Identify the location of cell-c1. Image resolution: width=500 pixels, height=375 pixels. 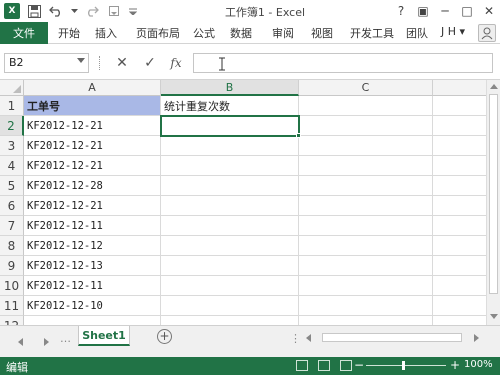
(366, 106).